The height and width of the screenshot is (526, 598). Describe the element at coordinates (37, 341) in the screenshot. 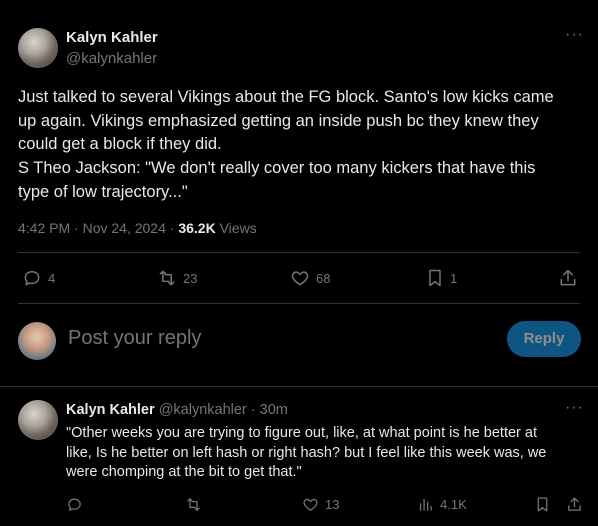

I see `user-avatar` at that location.